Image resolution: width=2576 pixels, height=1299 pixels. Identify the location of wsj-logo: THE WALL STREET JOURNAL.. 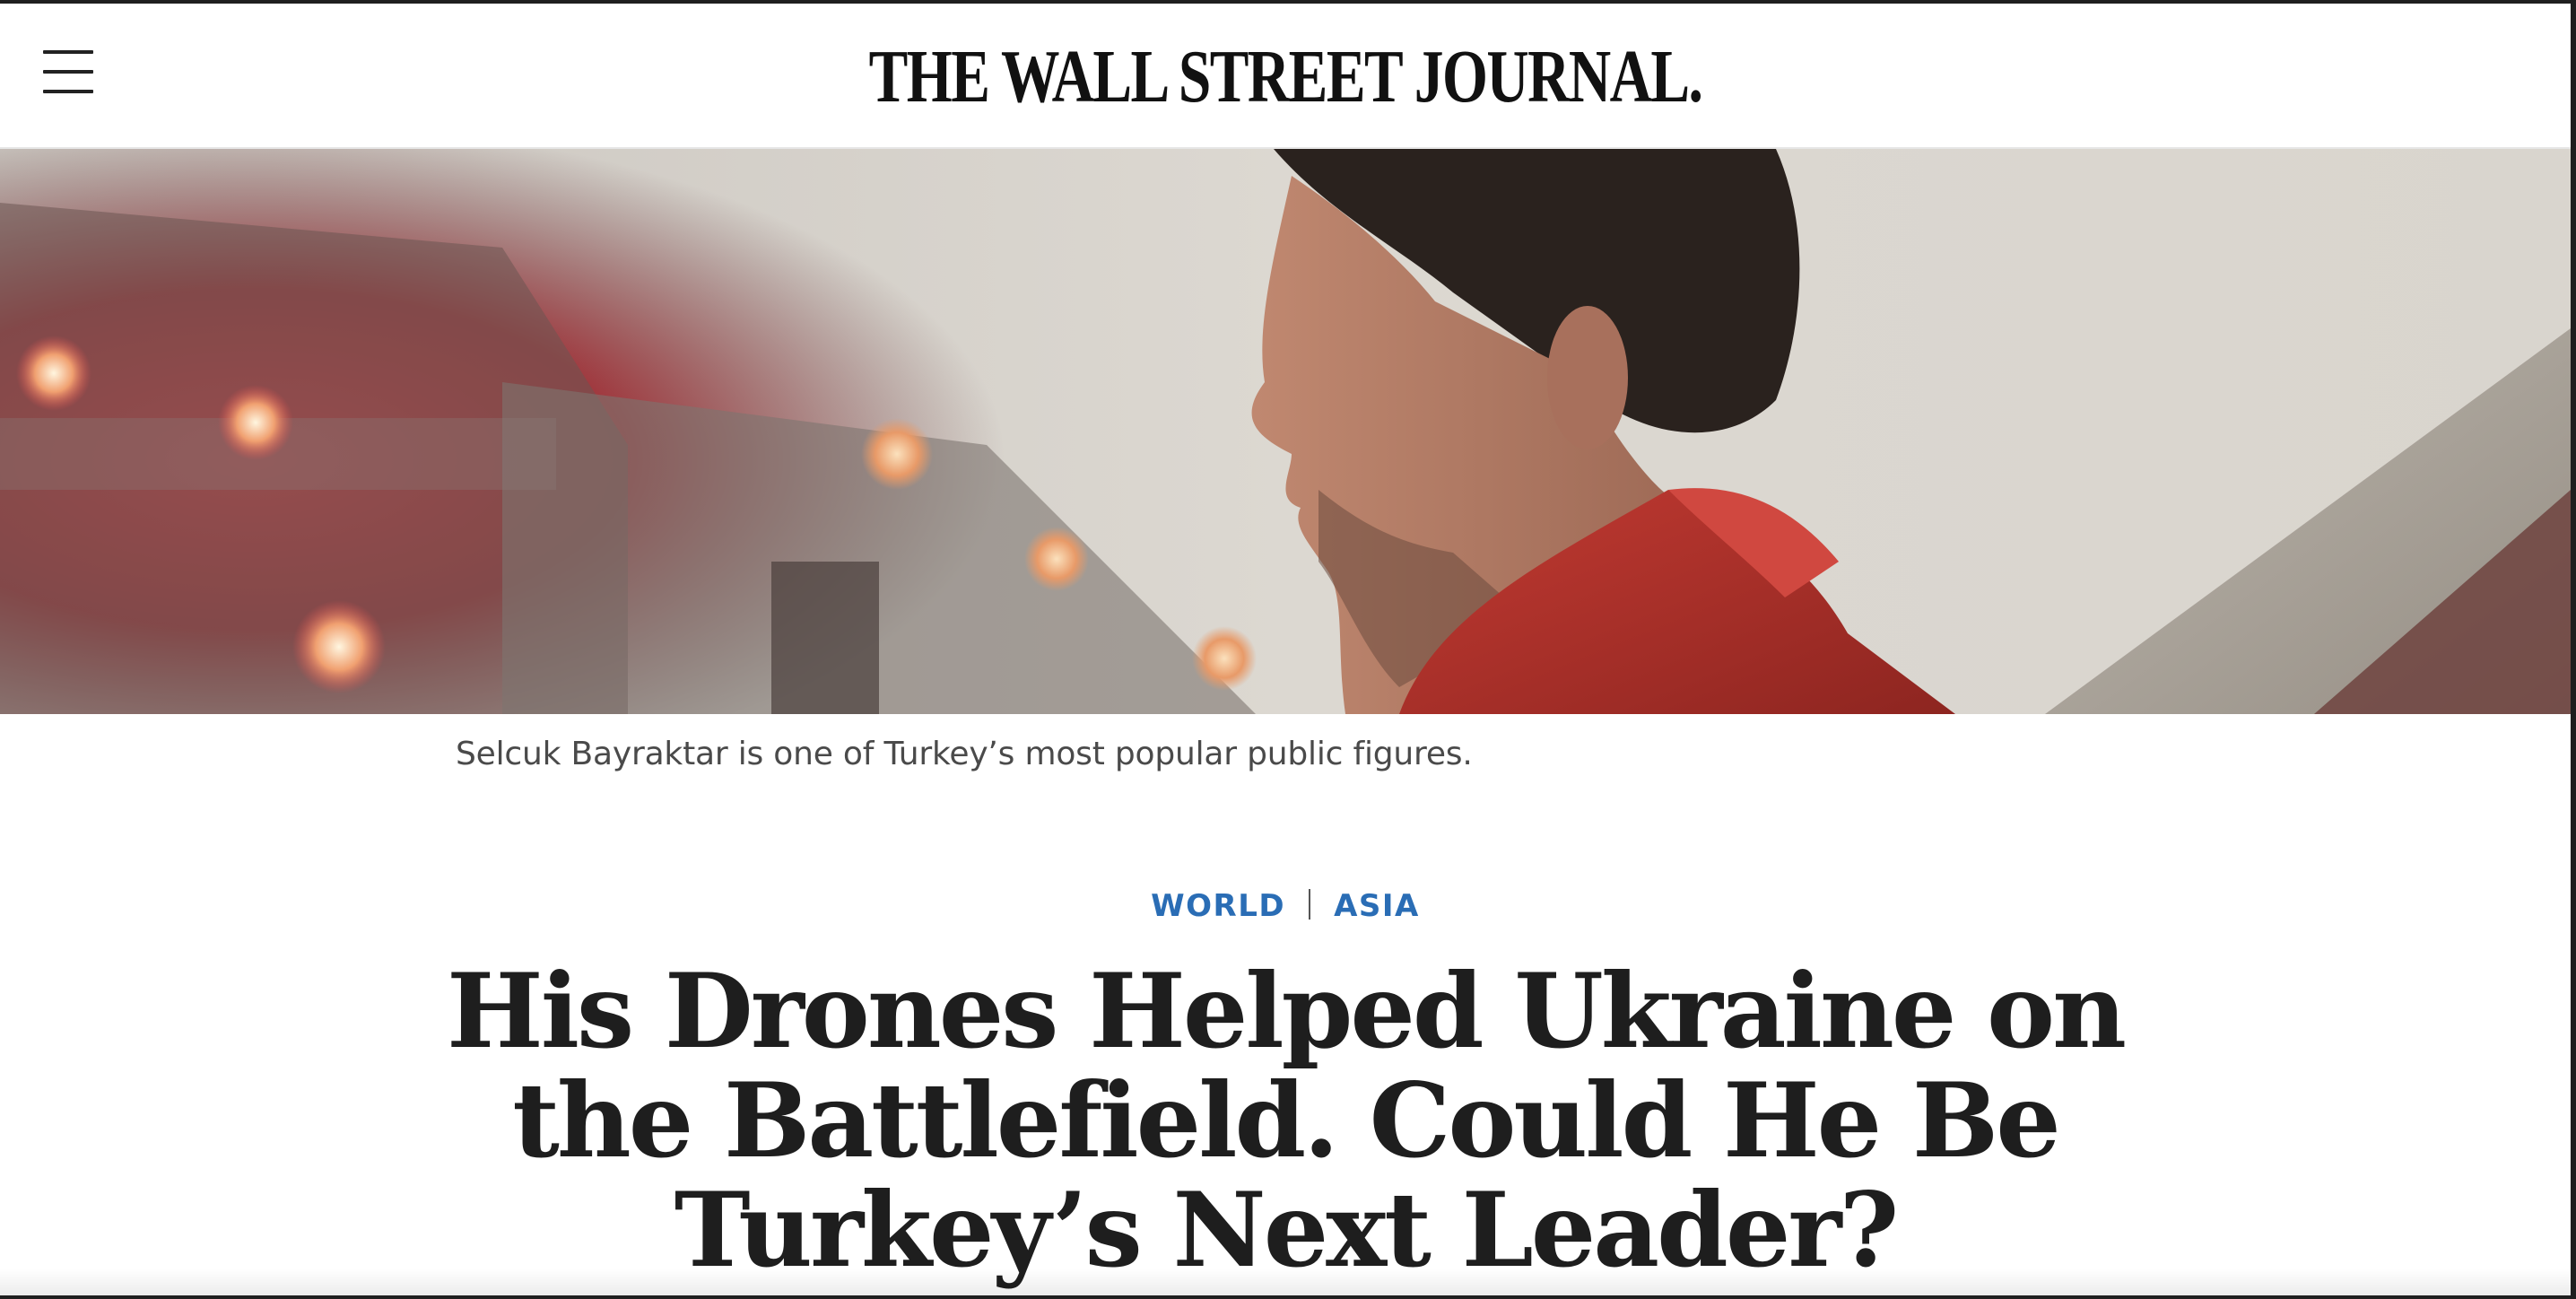
(1285, 77).